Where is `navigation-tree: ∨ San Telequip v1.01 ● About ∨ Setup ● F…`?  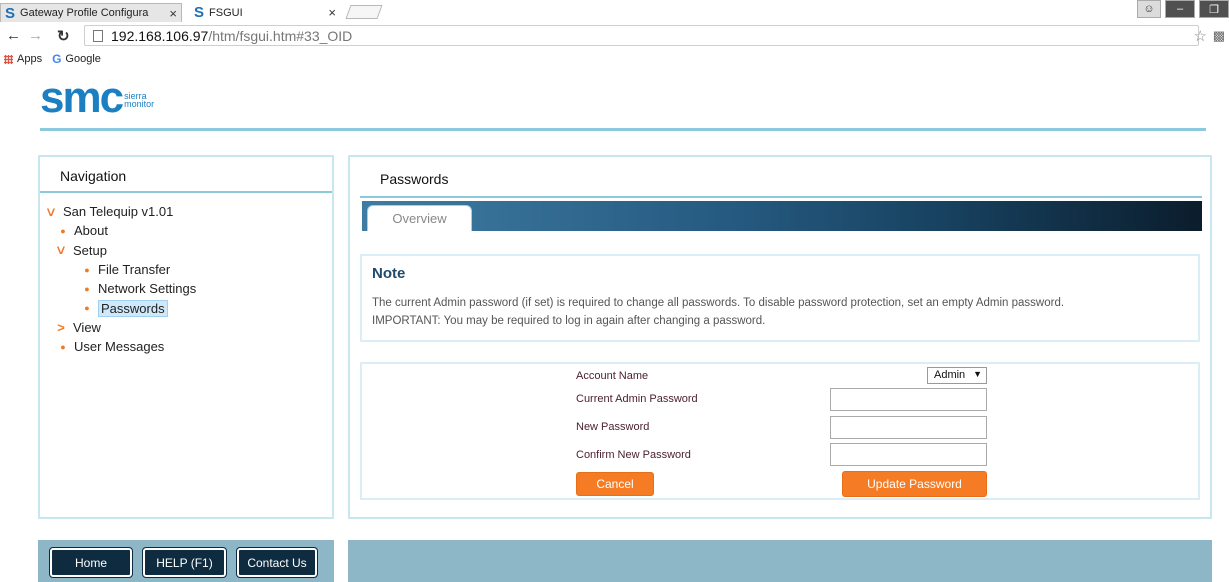
navigation-tree: ∨ San Telequip v1.01 ● About ∨ Setup ● F… is located at coordinates (186, 274).